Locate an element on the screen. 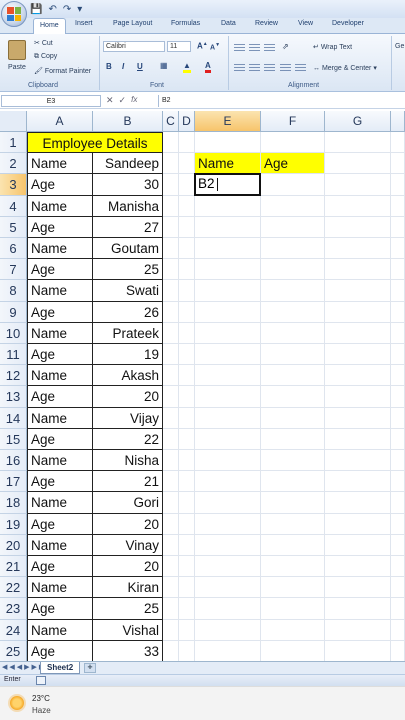  field-value-cell: 21 is located at coordinates (128, 482).